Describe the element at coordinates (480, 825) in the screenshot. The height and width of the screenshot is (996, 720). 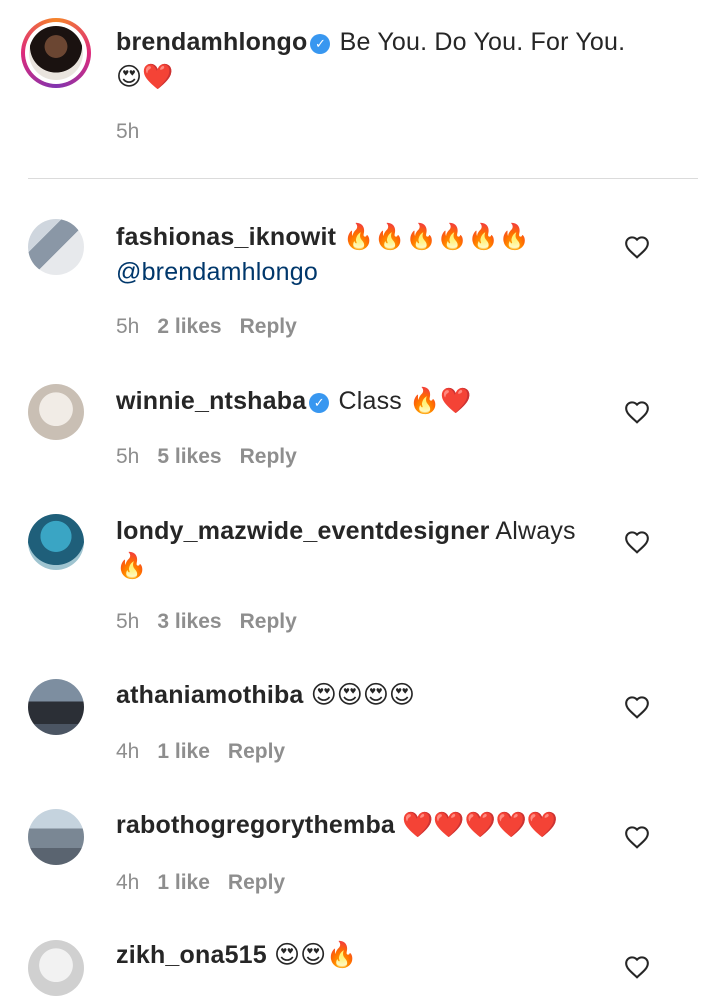
I see `comment-emoji: ❤️❤️❤️❤️❤️` at that location.